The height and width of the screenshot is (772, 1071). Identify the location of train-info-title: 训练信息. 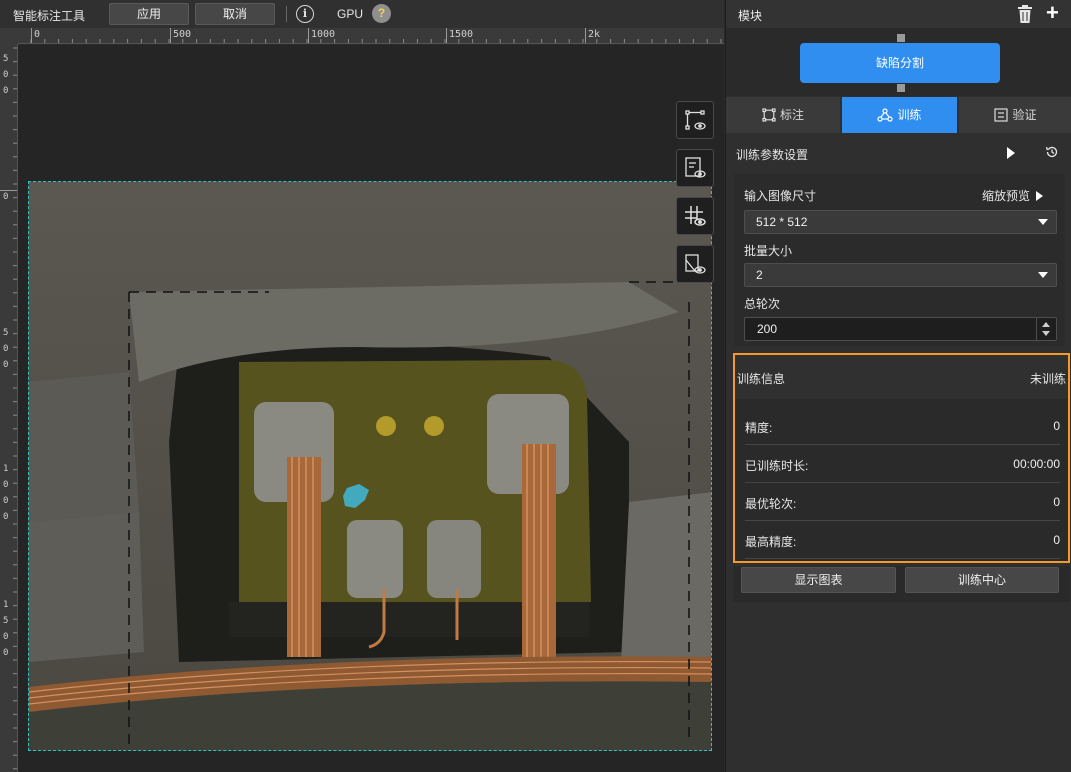
(761, 379).